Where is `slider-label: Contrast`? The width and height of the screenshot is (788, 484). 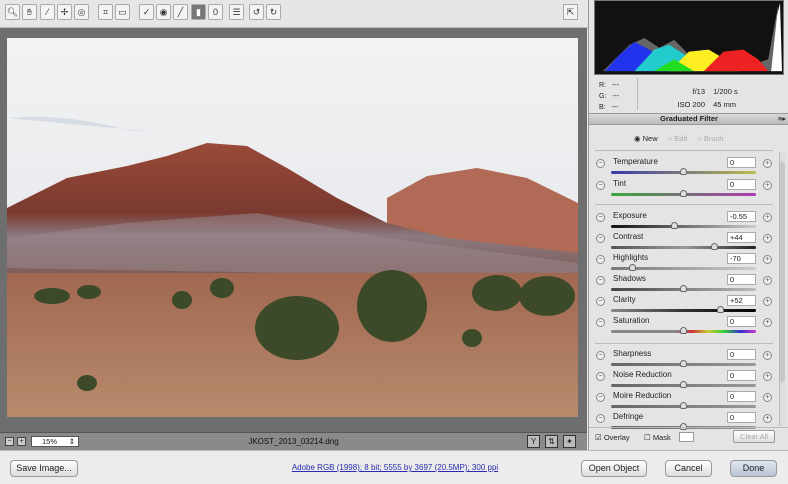
slider-label: Contrast is located at coordinates (628, 236).